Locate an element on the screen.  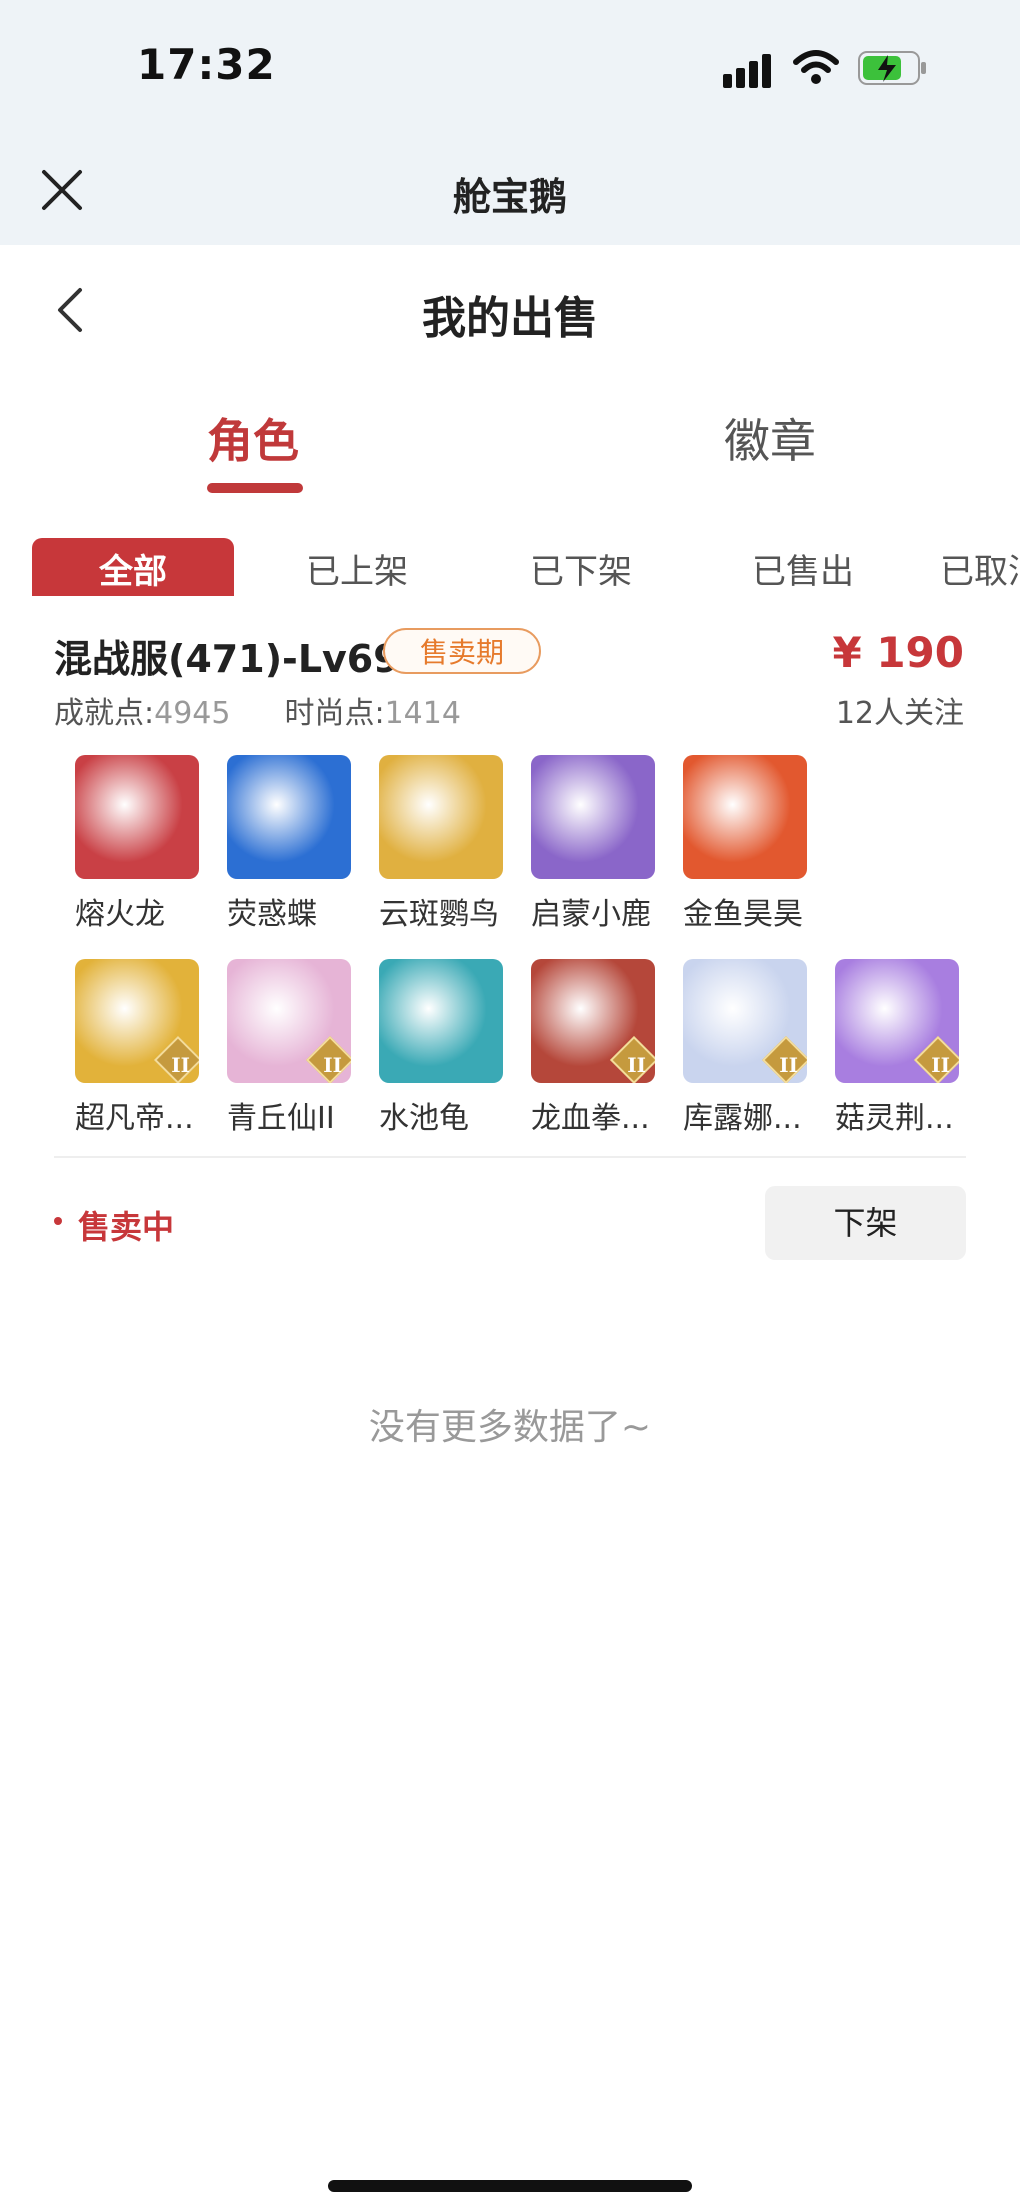
achievement-value: 4945 is located at coordinates (192, 713).